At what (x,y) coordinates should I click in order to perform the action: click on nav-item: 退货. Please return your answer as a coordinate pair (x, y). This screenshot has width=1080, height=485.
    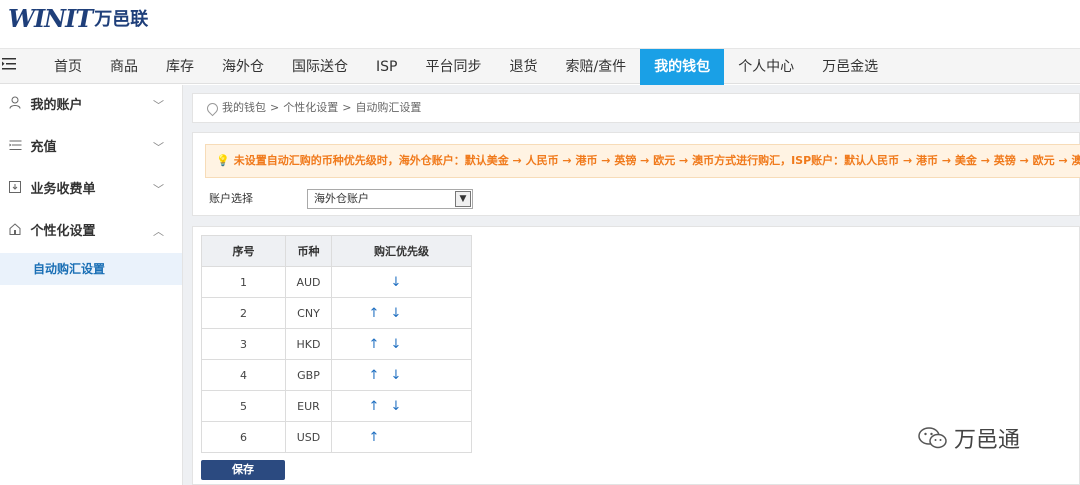
    Looking at the image, I should click on (523, 67).